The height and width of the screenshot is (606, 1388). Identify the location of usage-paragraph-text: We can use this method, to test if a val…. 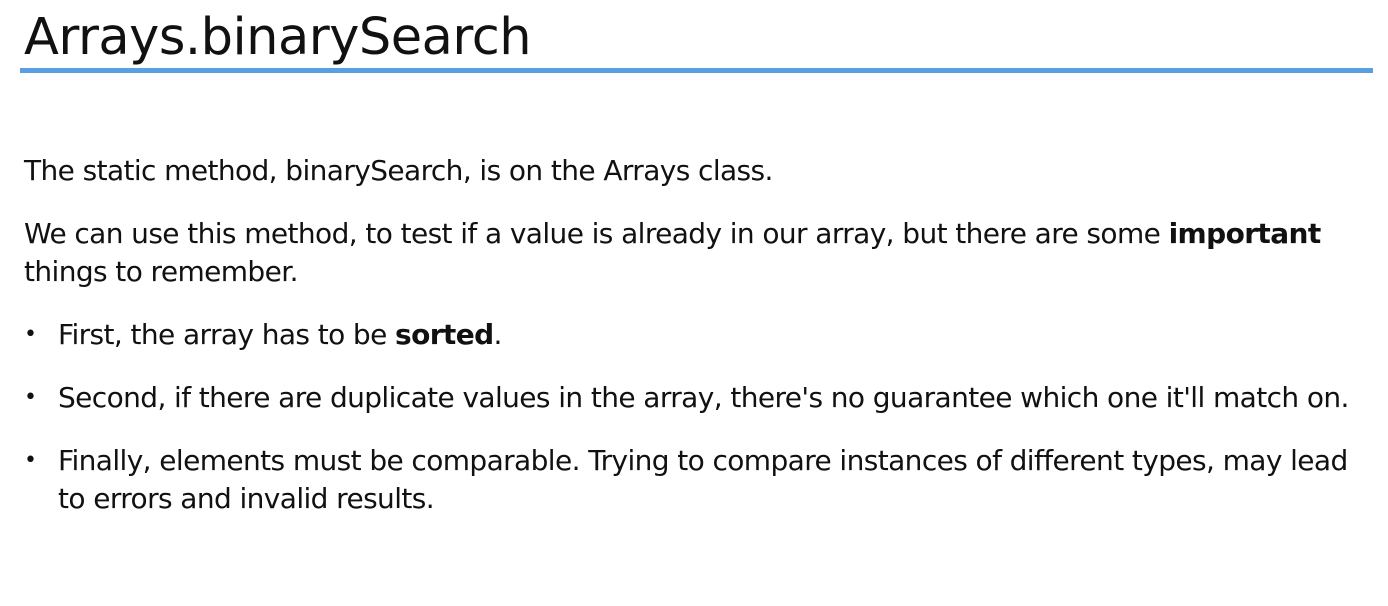
(596, 233).